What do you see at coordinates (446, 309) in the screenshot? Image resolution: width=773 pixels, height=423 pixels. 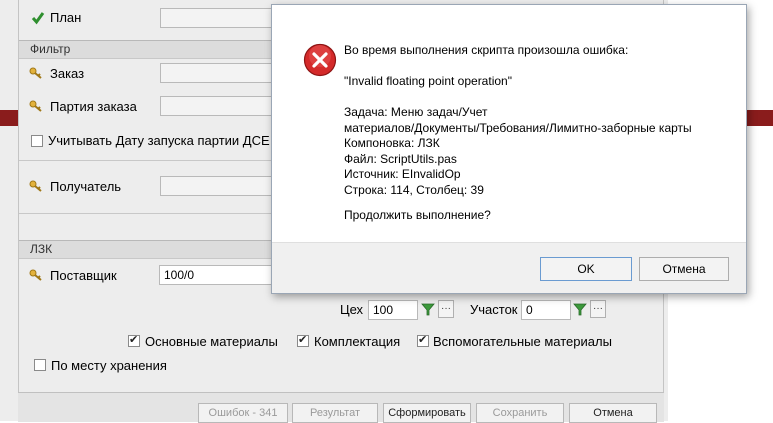 I see `workshop-browse-button: ···` at bounding box center [446, 309].